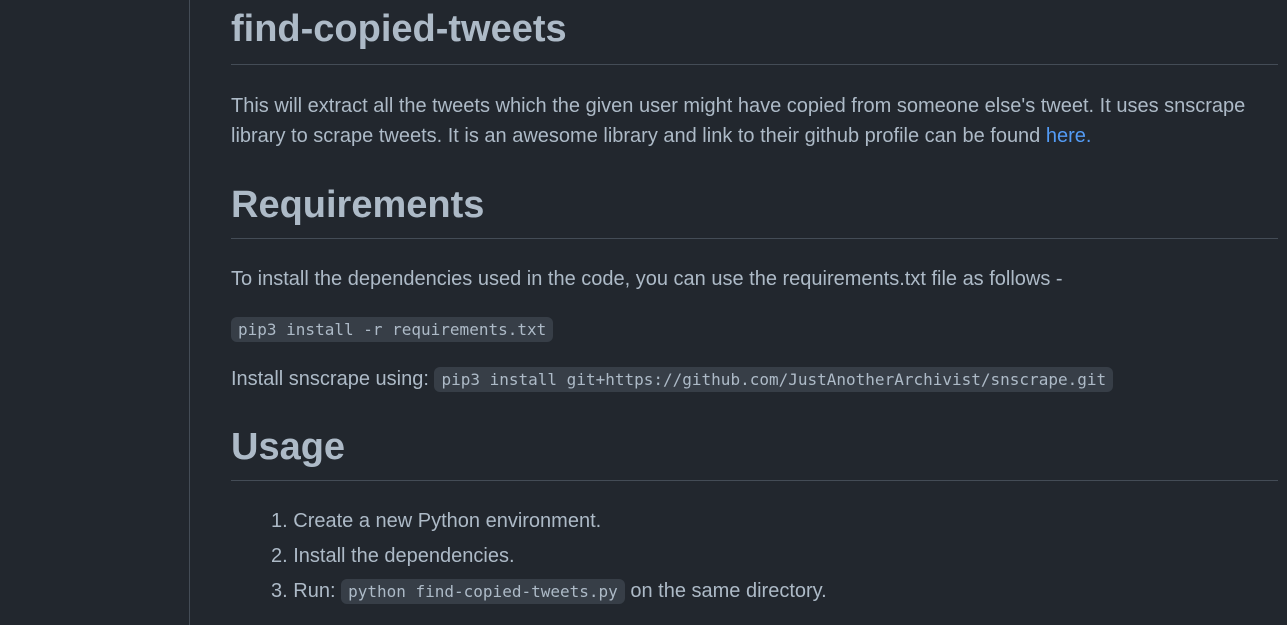  What do you see at coordinates (279, 591) in the screenshot?
I see `step-number: 3.` at bounding box center [279, 591].